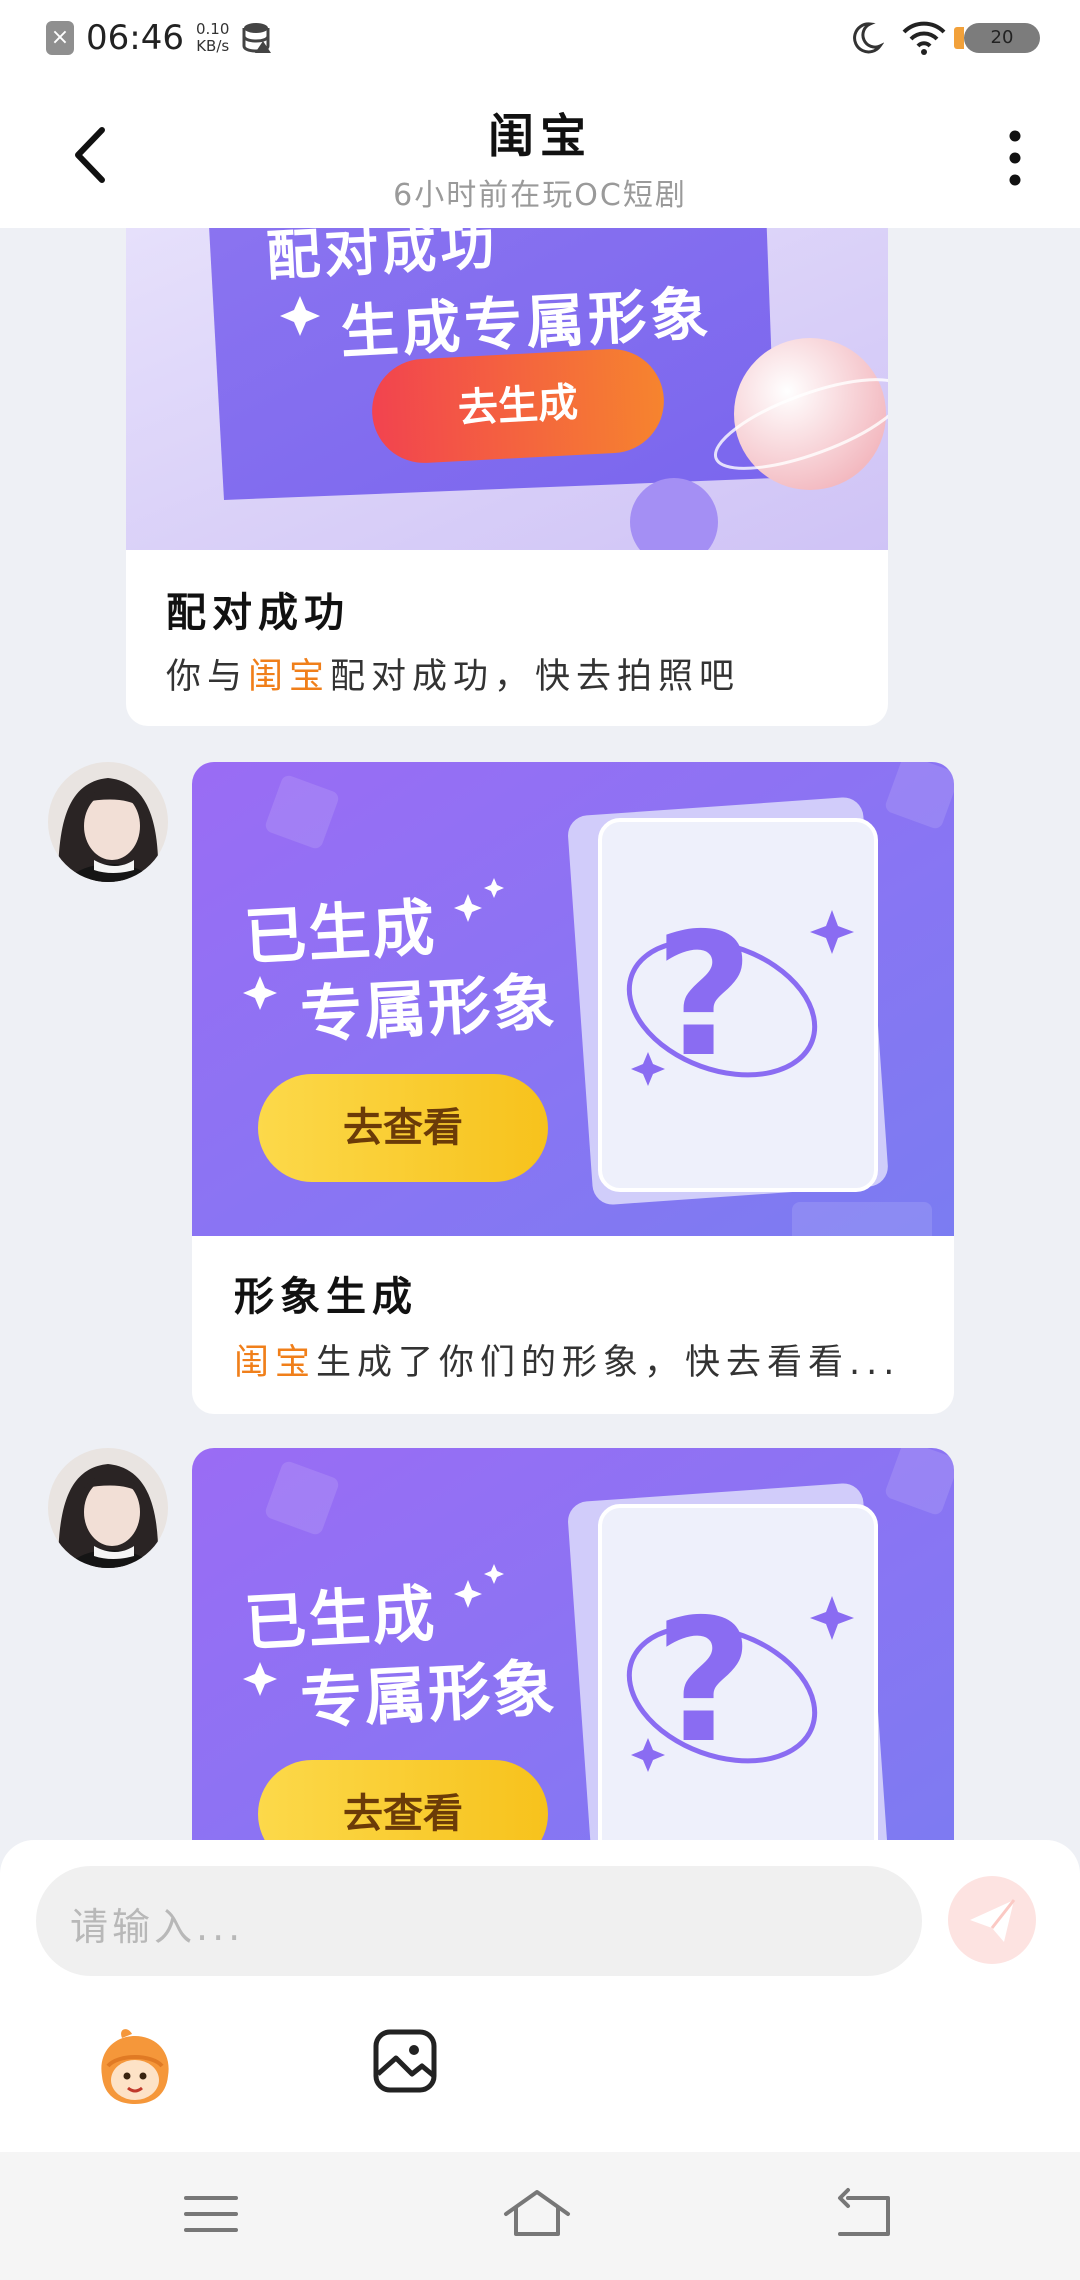 The width and height of the screenshot is (1080, 2280). Describe the element at coordinates (211, 2214) in the screenshot. I see `menu-icon` at that location.